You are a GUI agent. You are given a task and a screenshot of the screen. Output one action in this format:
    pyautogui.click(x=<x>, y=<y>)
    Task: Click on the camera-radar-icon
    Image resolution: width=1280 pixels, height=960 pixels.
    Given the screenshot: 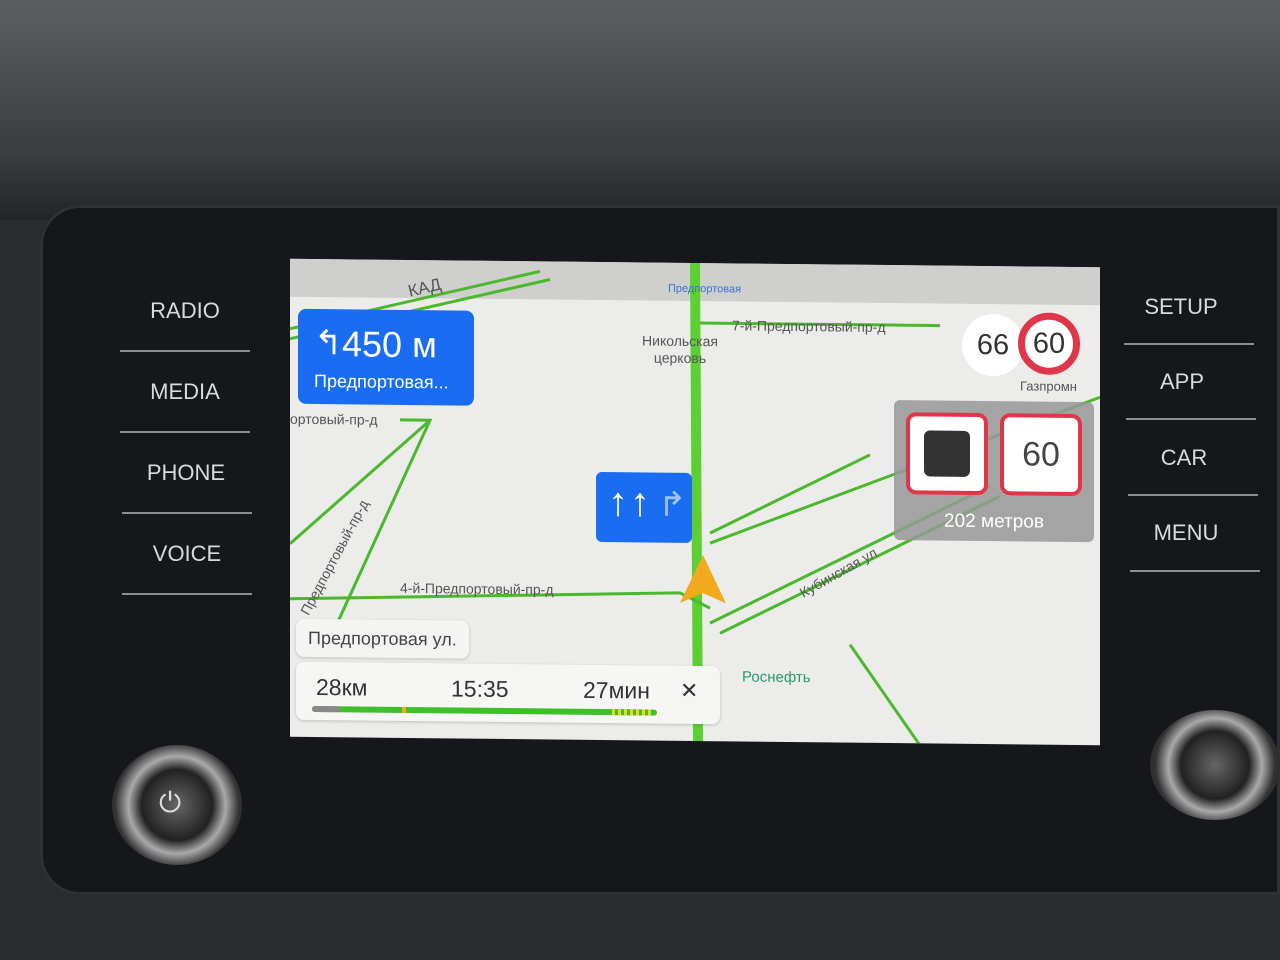 What is the action you would take?
    pyautogui.click(x=947, y=454)
    